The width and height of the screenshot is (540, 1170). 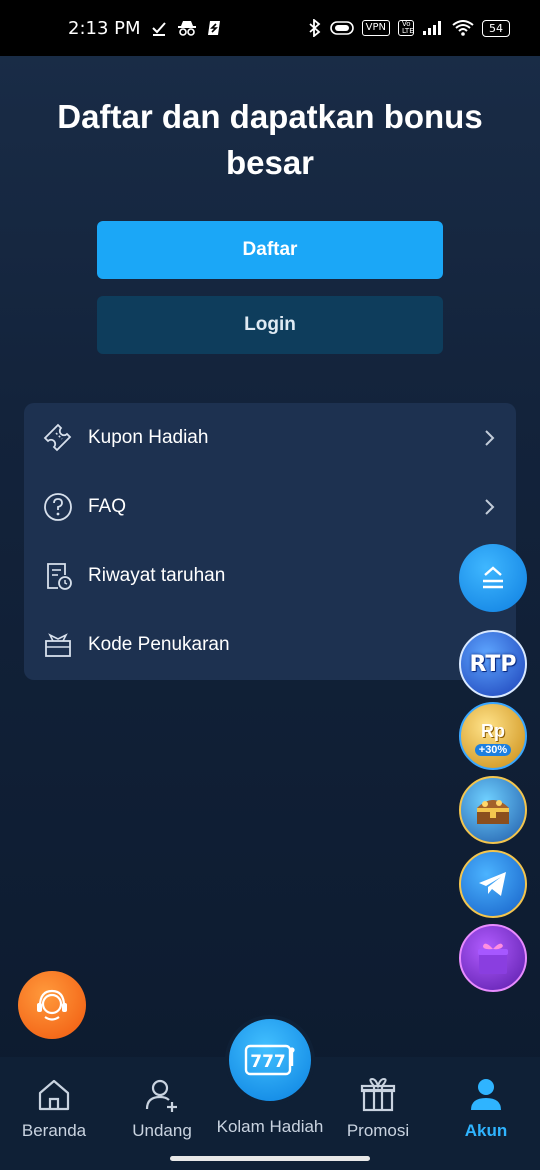 I want to click on incognito-icon, so click(x=186, y=28).